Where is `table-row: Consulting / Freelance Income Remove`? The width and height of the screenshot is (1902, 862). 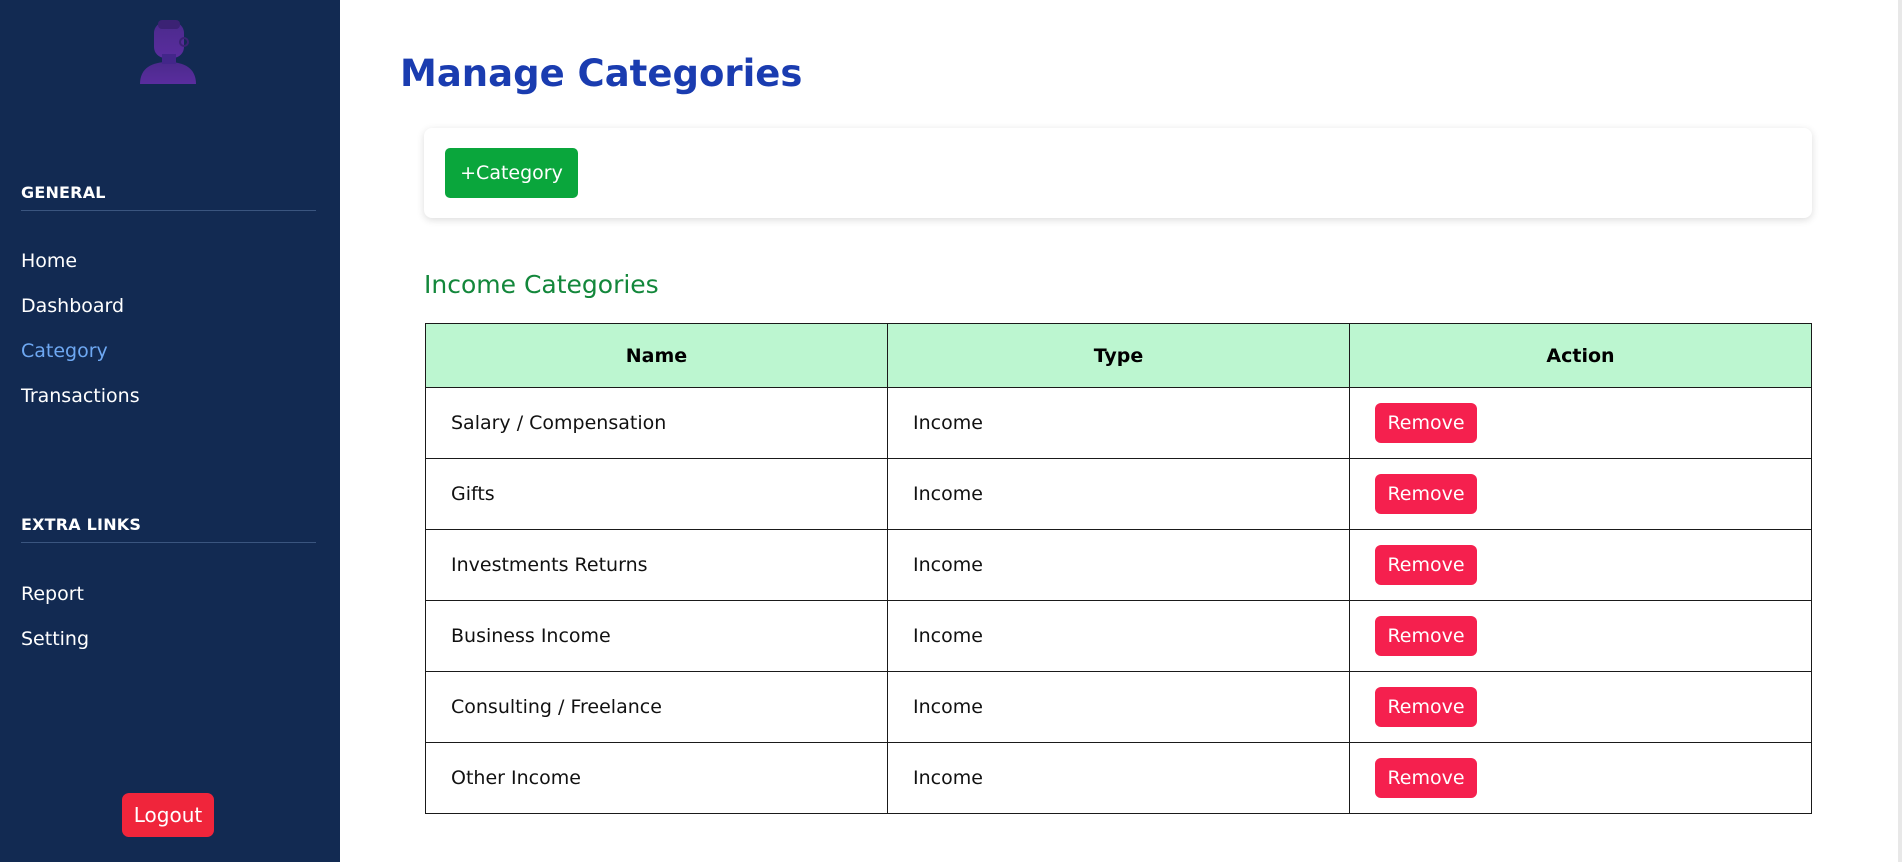 table-row: Consulting / Freelance Income Remove is located at coordinates (1118, 707).